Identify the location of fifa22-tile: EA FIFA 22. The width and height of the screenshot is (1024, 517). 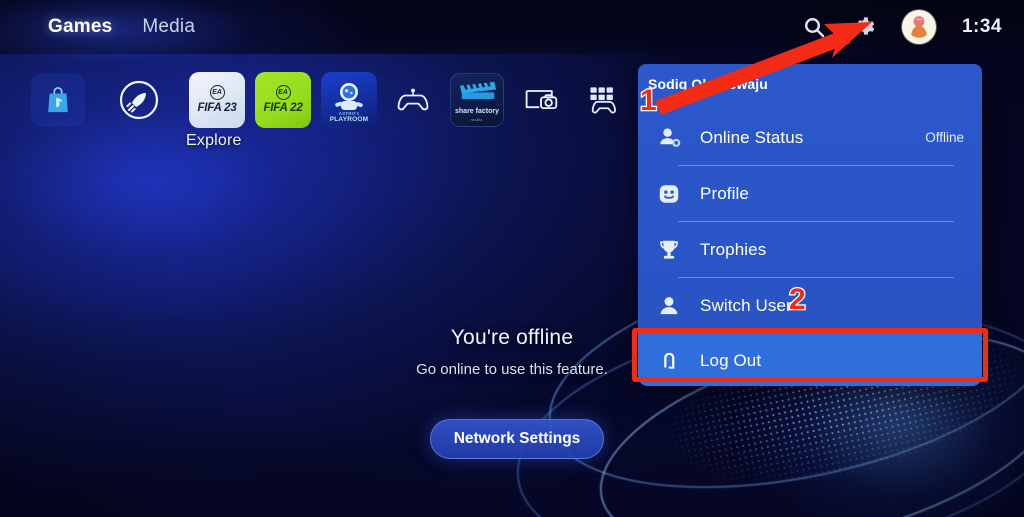
(283, 100).